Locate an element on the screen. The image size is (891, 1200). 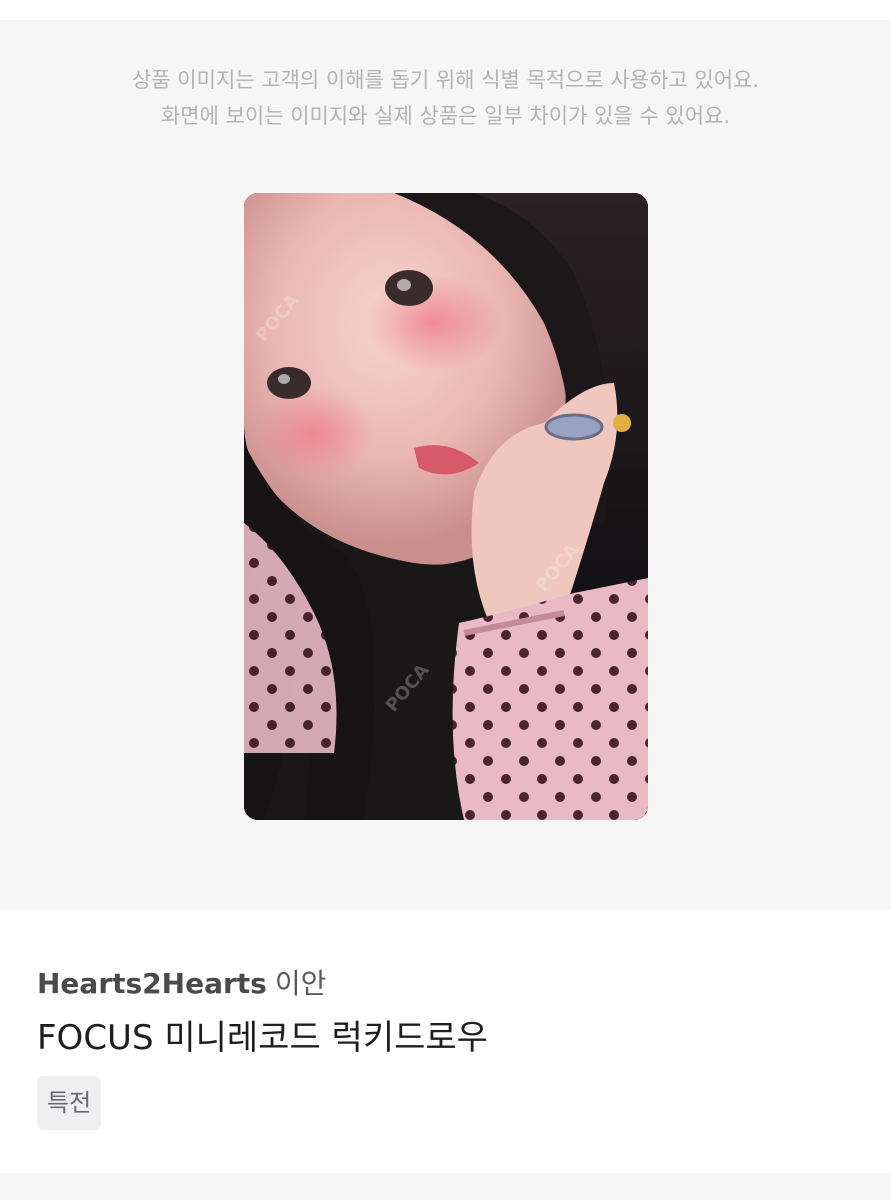
disclaimer-line-1: 상품 이미지는 고객의 이해를 돕기 위해 식별 목적으로 사용하고 있어요. is located at coordinates (445, 80).